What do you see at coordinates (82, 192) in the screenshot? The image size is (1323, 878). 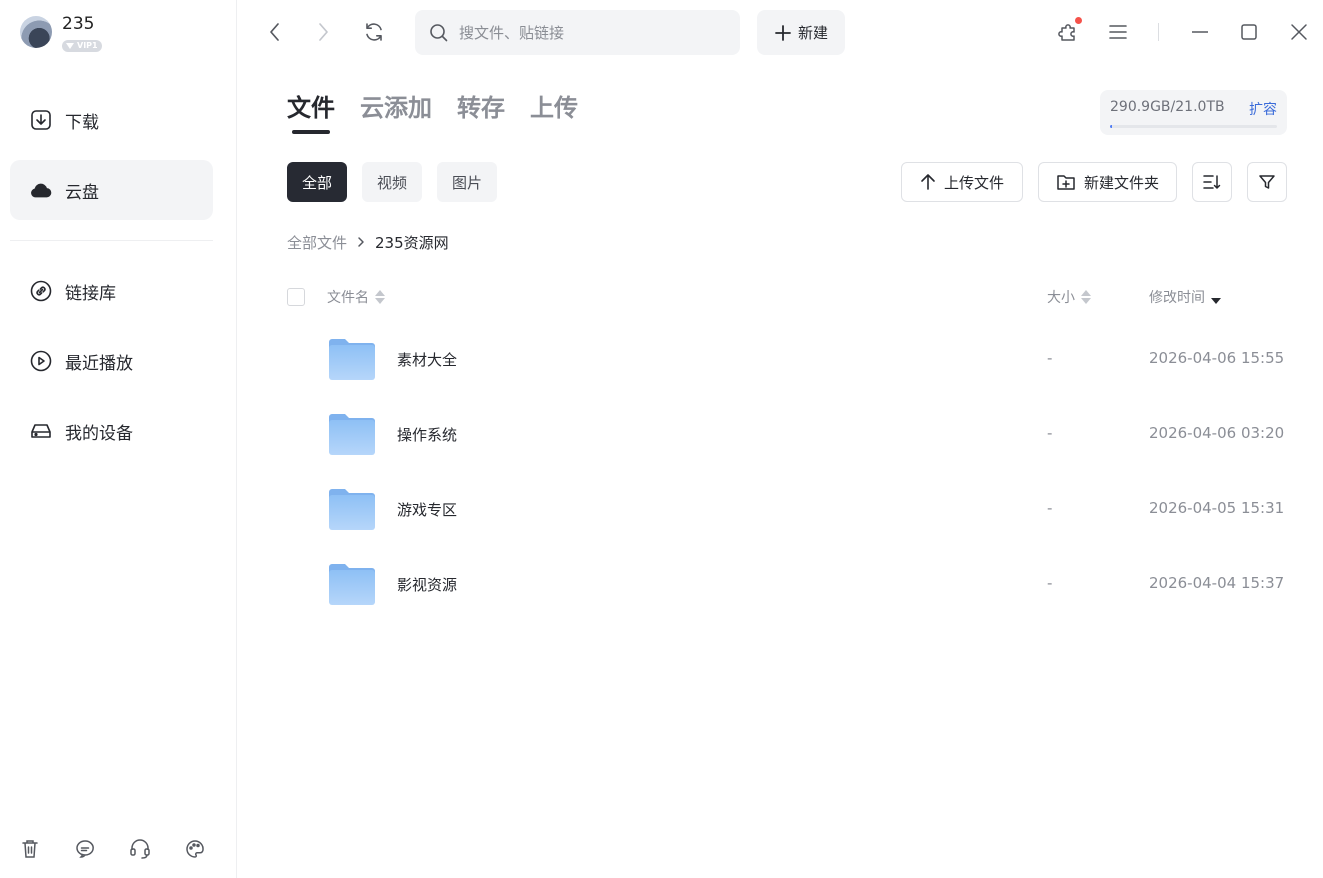 I see `sidebar-item-label: 云盘` at bounding box center [82, 192].